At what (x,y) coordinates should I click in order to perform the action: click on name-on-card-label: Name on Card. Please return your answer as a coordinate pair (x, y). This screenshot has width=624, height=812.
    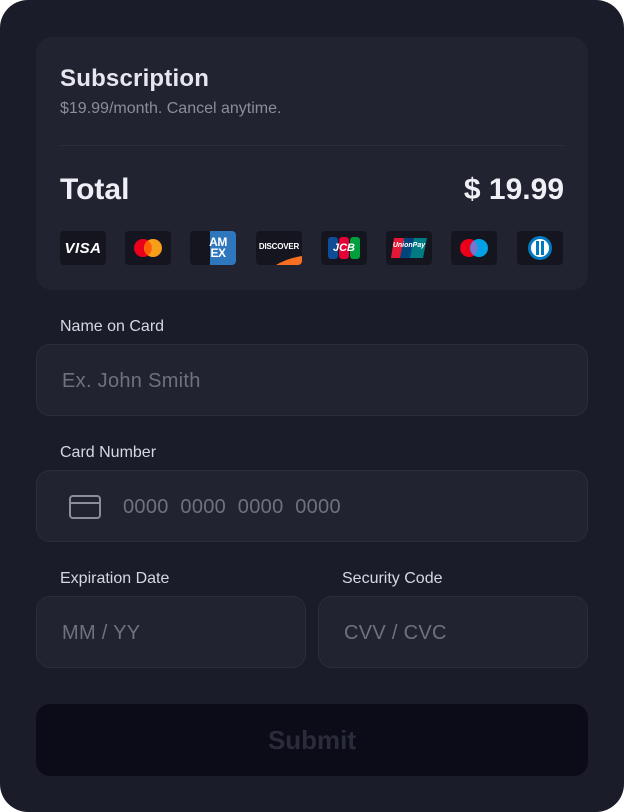
    Looking at the image, I should click on (112, 326).